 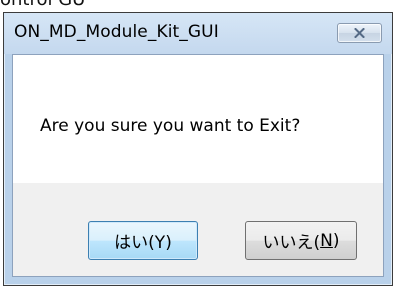 I want to click on close-x-icon, so click(x=359, y=33).